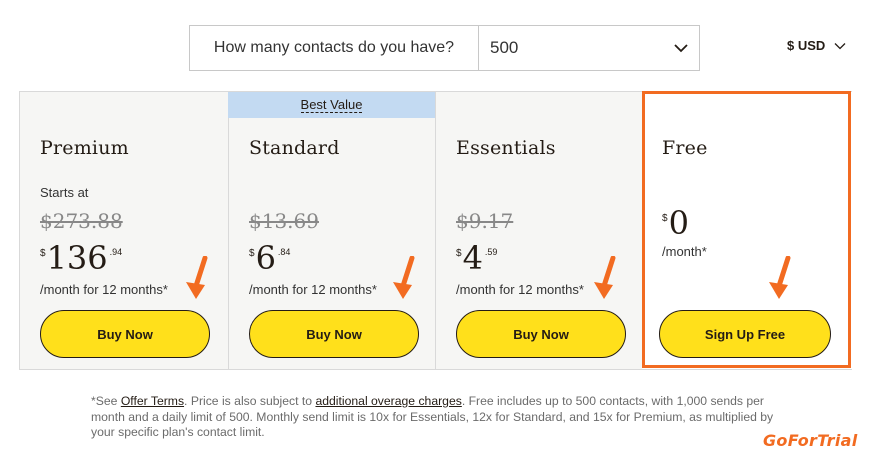 Image resolution: width=871 pixels, height=459 pixels. I want to click on old-price: $273.88, so click(81, 221).